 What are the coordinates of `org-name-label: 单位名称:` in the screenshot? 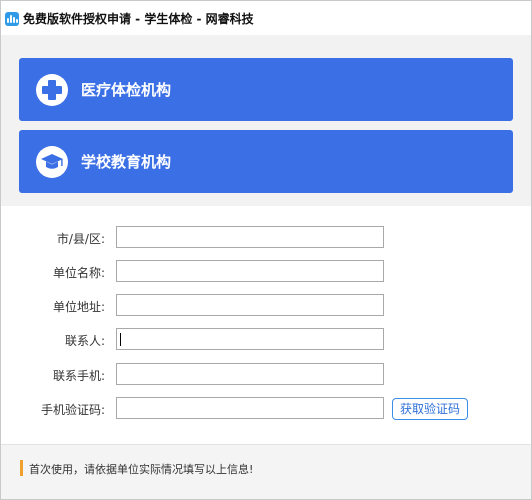 It's located at (78, 273).